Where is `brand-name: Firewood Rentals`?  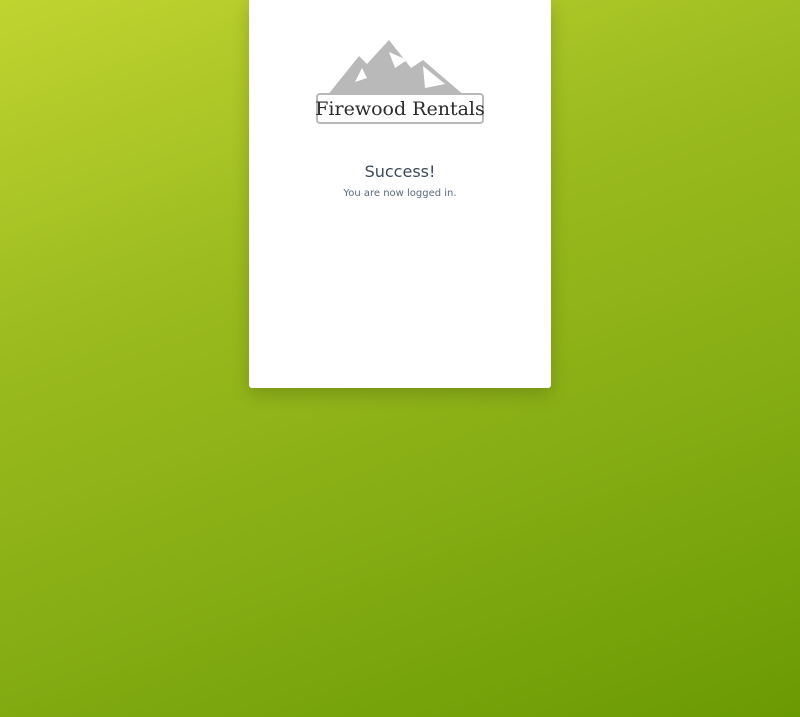 brand-name: Firewood Rentals is located at coordinates (400, 109).